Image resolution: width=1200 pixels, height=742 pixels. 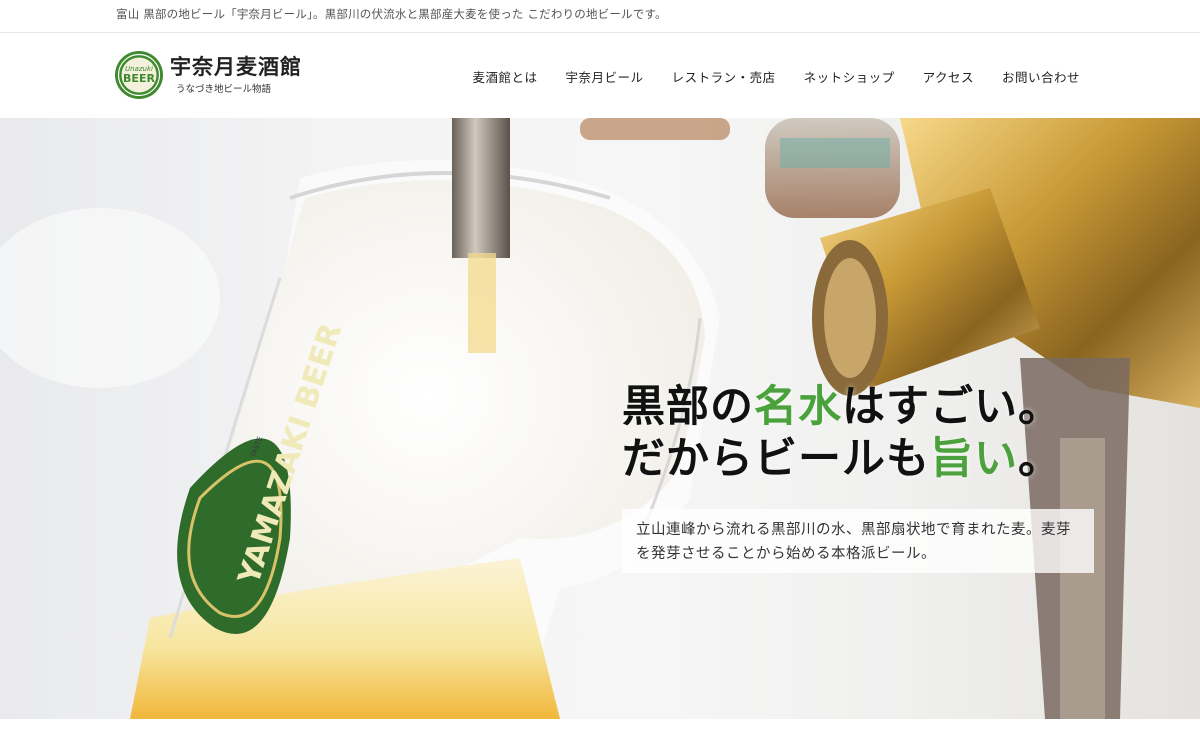 I want to click on nav-item-access: アクセス, so click(x=948, y=76).